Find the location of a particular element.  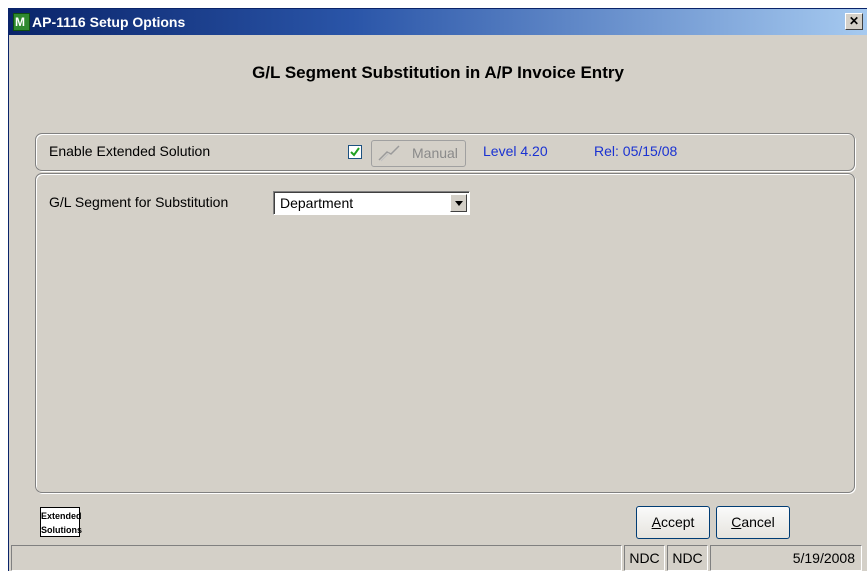

enable-extended-label: Enable Extended Solution is located at coordinates (130, 151).